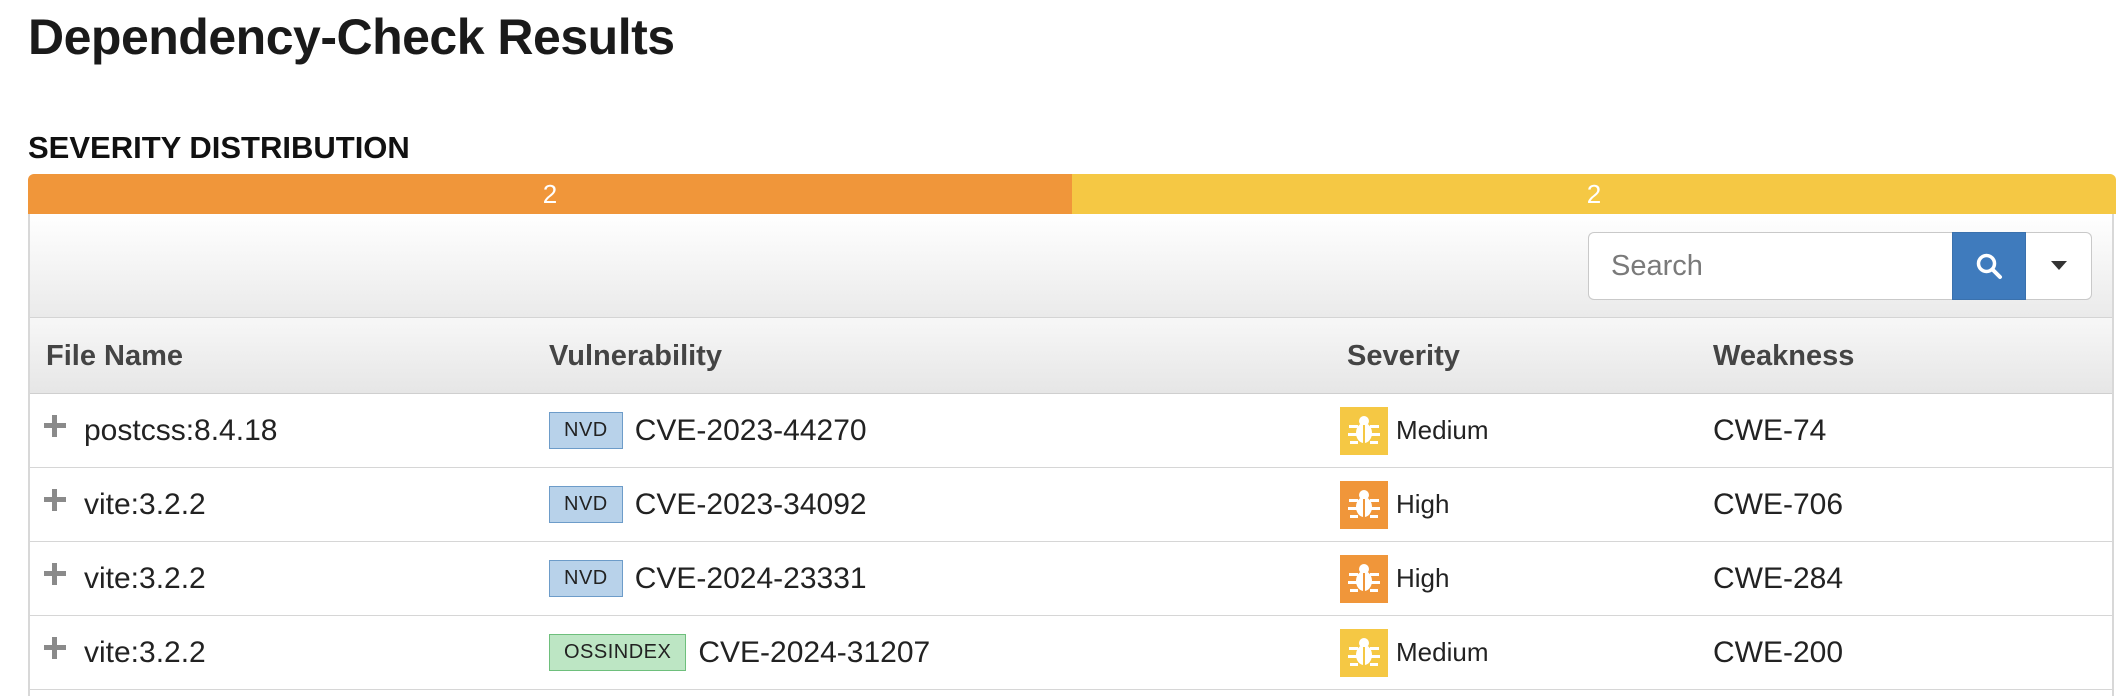  I want to click on vulnerability-cell: NVD CVE-2024-23331, so click(708, 578).